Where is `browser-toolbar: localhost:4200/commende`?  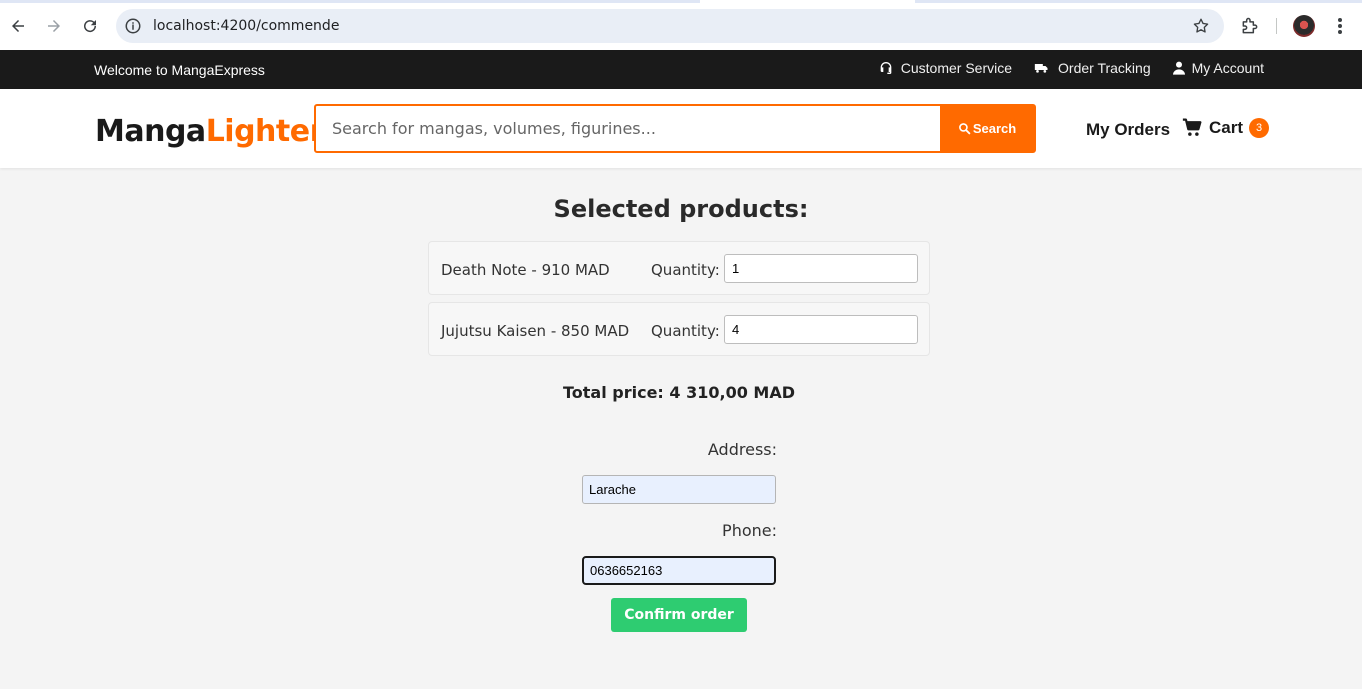
browser-toolbar: localhost:4200/commende is located at coordinates (681, 25).